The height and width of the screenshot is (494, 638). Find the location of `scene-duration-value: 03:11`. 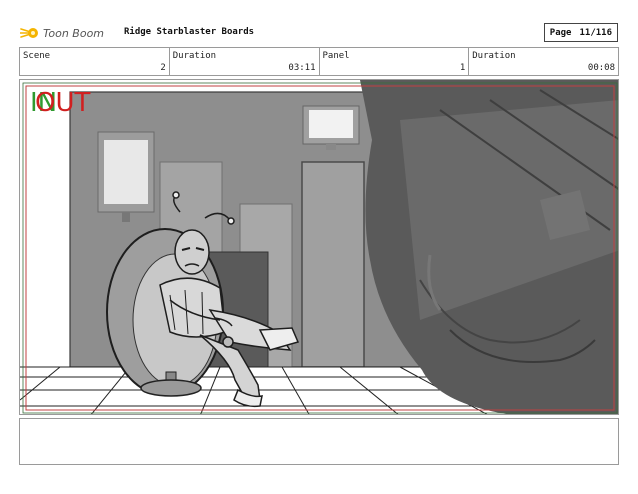

scene-duration-value: 03:11 is located at coordinates (302, 68).